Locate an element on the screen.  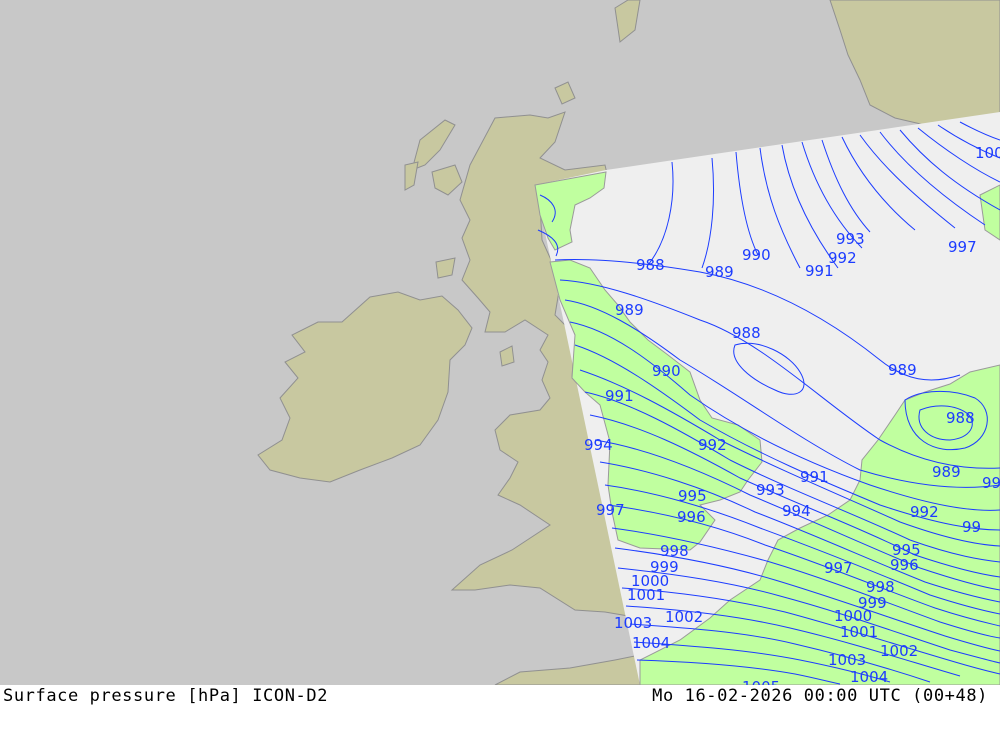
forecast-datetime: Mo 16-02-2026 00:00 UTC (00+48) is located at coordinates (820, 696).